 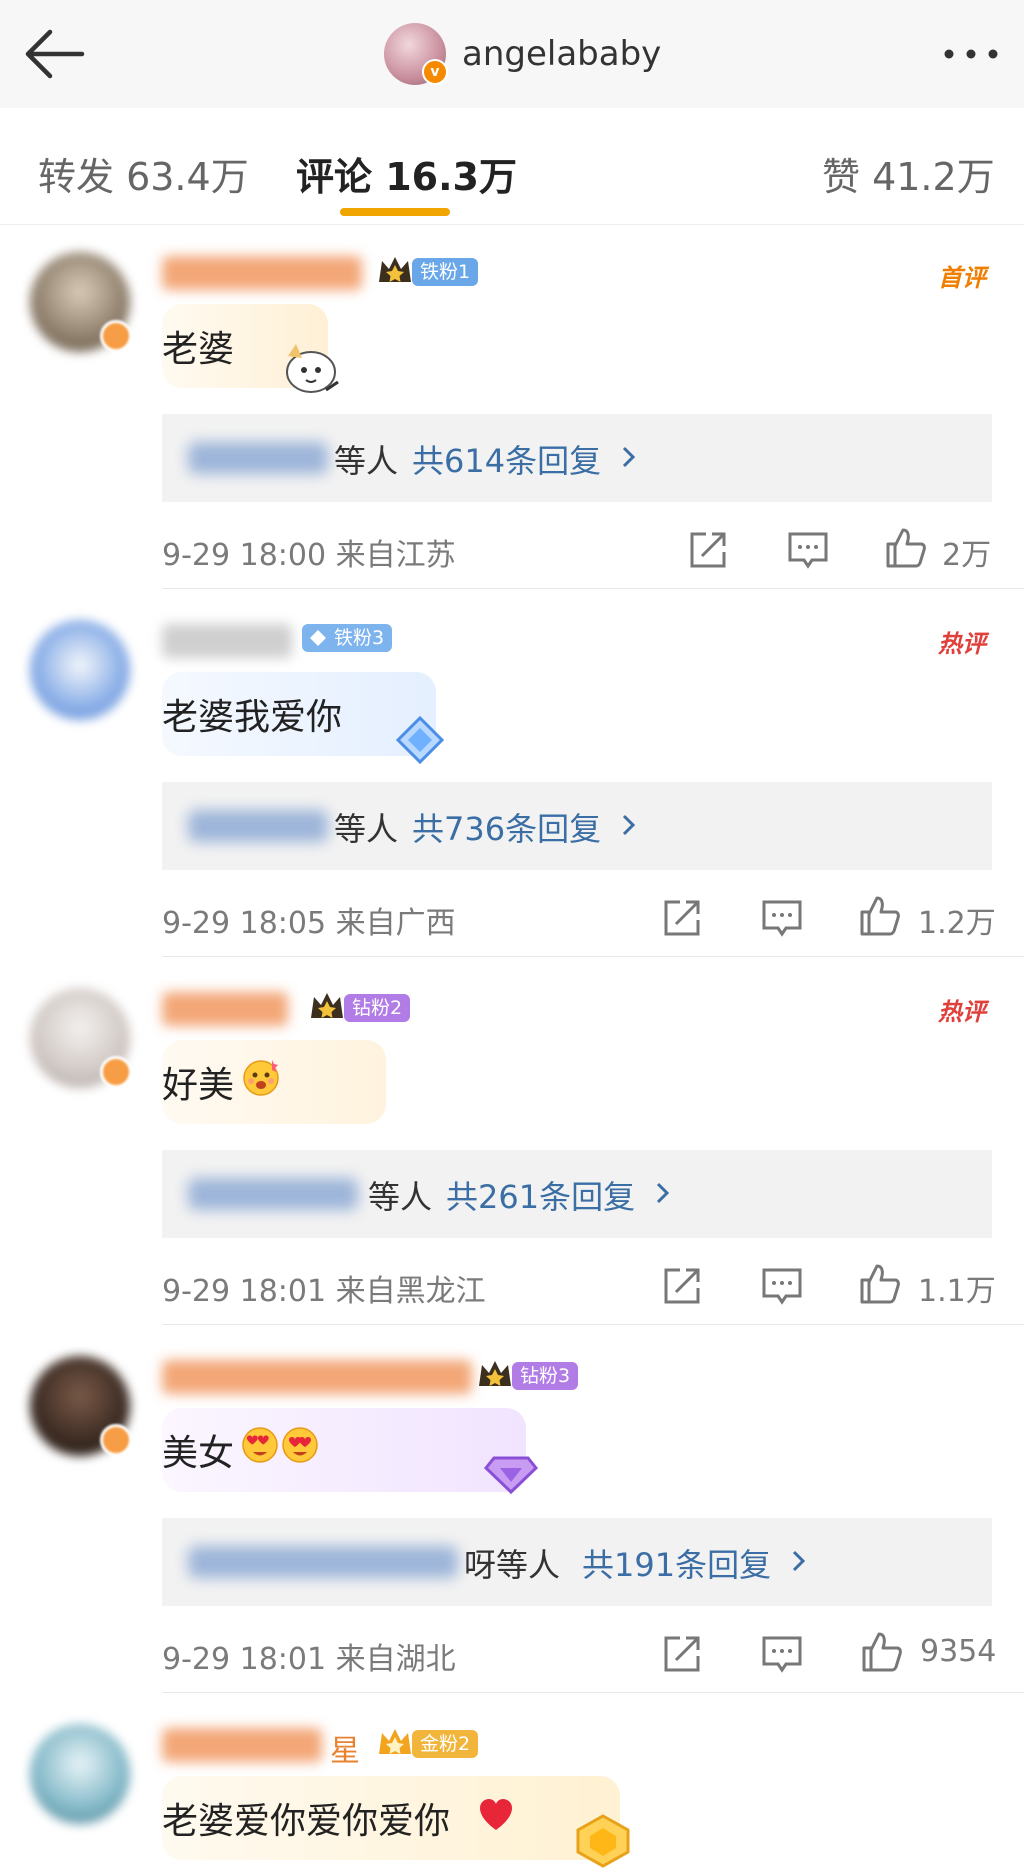 What do you see at coordinates (562, 54) in the screenshot?
I see `page-title: angelababy` at bounding box center [562, 54].